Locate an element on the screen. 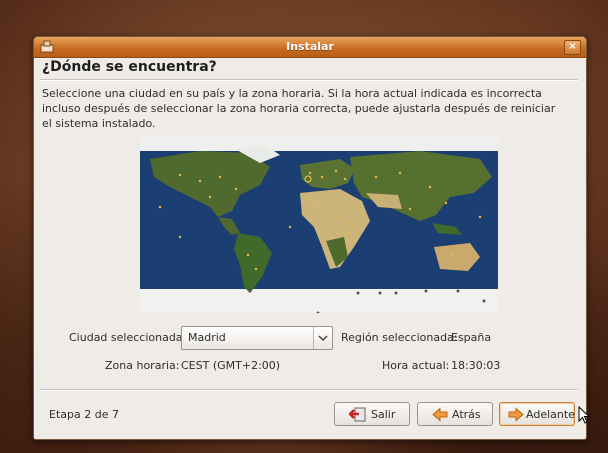 This screenshot has height=453, width=608. close-icon: × is located at coordinates (572, 46).